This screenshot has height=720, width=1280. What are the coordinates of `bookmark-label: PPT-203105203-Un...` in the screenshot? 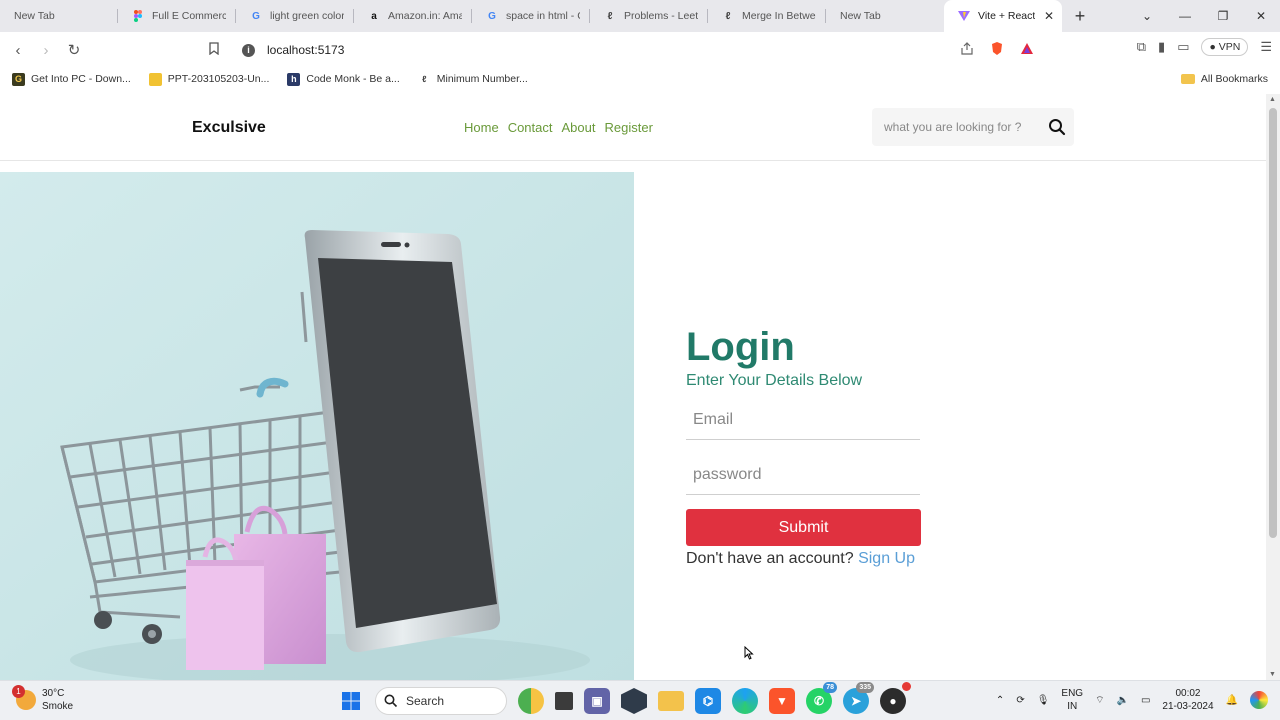 It's located at (218, 79).